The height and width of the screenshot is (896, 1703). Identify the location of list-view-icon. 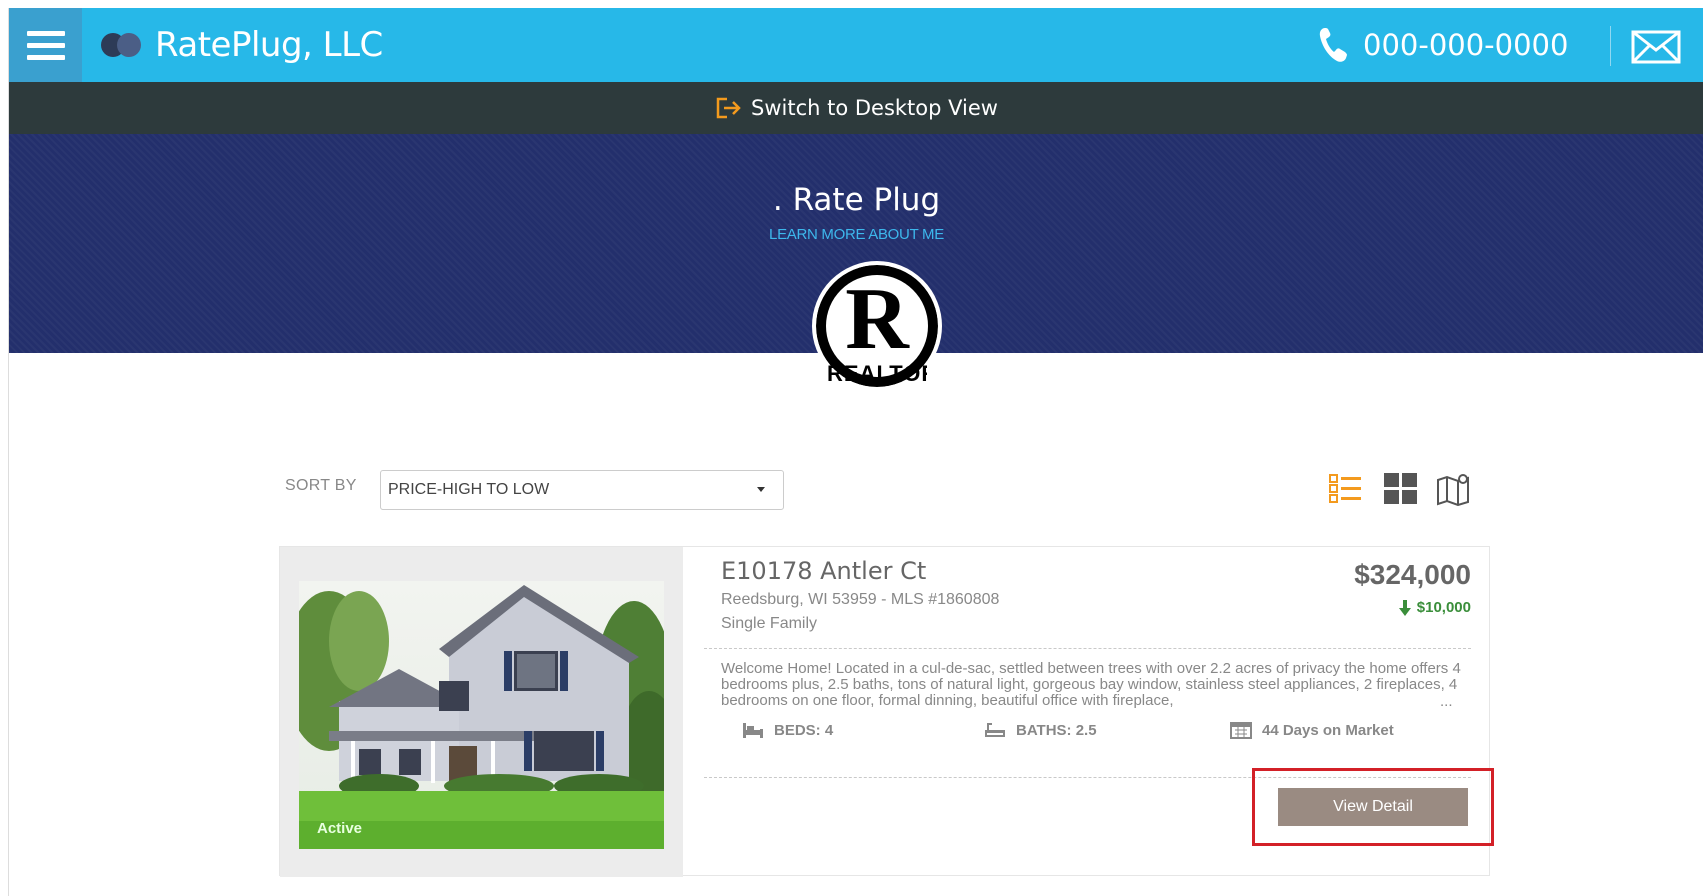
(1346, 489).